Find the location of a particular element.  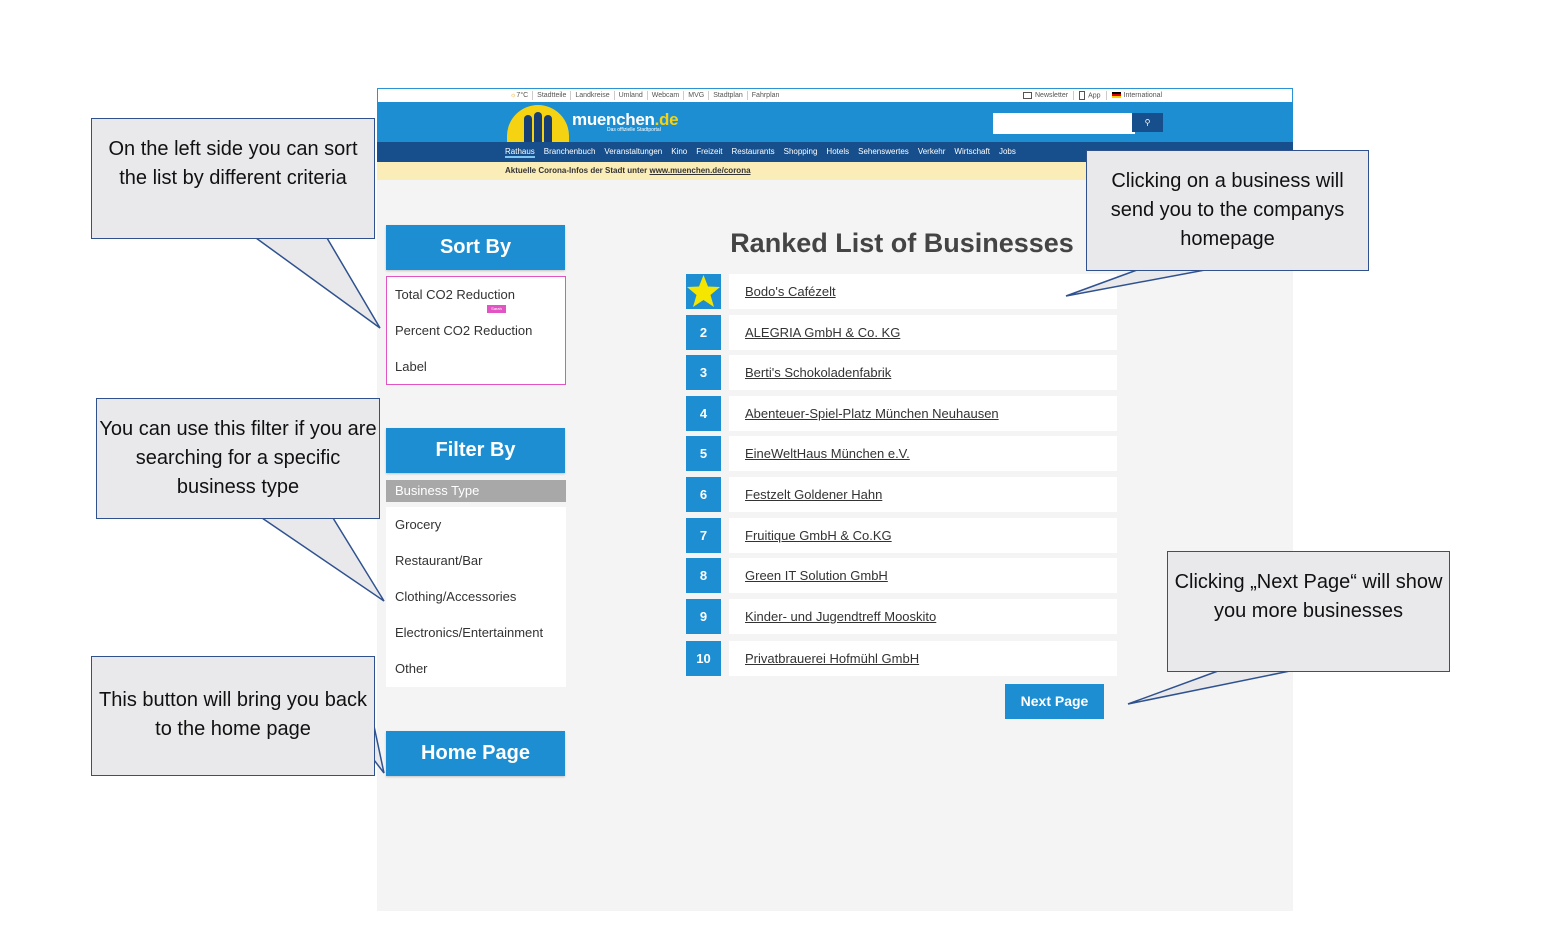

next-page-button: Next Page is located at coordinates (1054, 701).